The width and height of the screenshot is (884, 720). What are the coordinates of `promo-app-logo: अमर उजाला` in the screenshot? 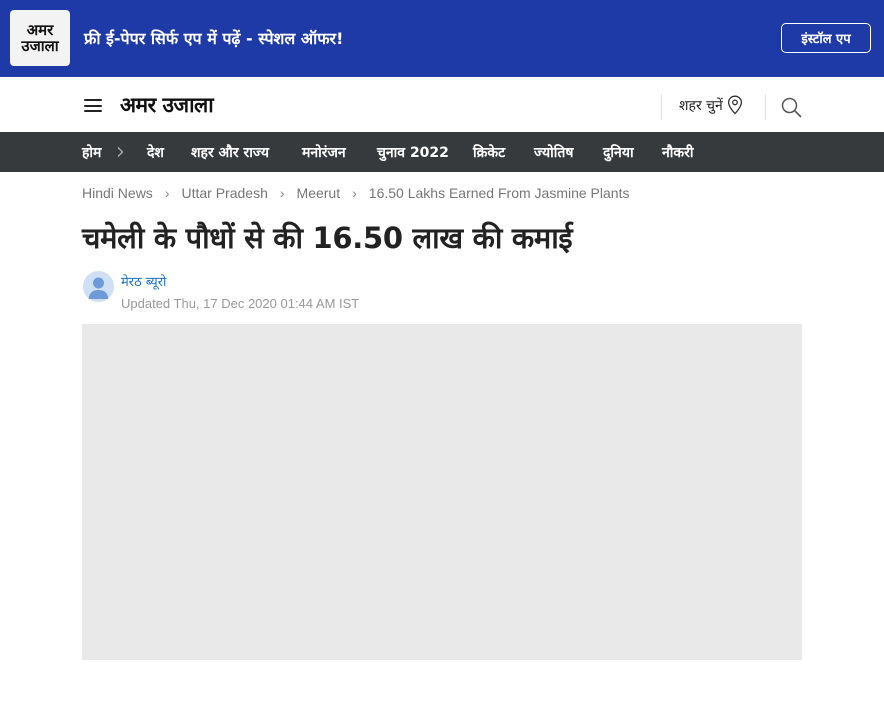 It's located at (40, 38).